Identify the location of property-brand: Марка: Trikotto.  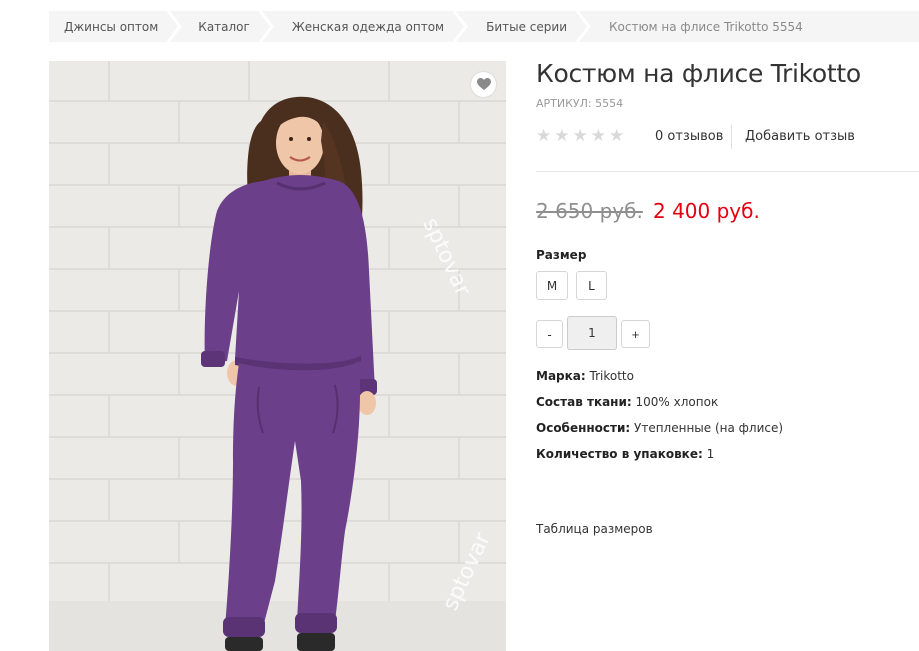
(585, 376).